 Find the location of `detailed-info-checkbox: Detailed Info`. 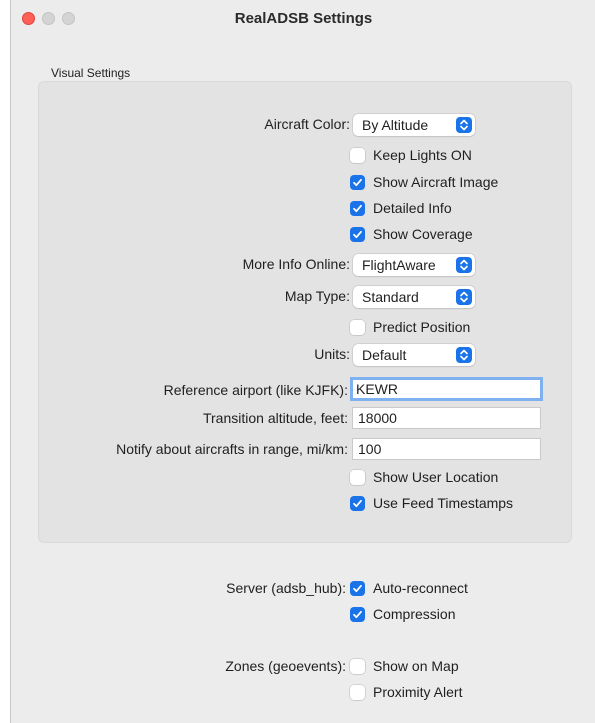

detailed-info-checkbox: Detailed Info is located at coordinates (401, 208).